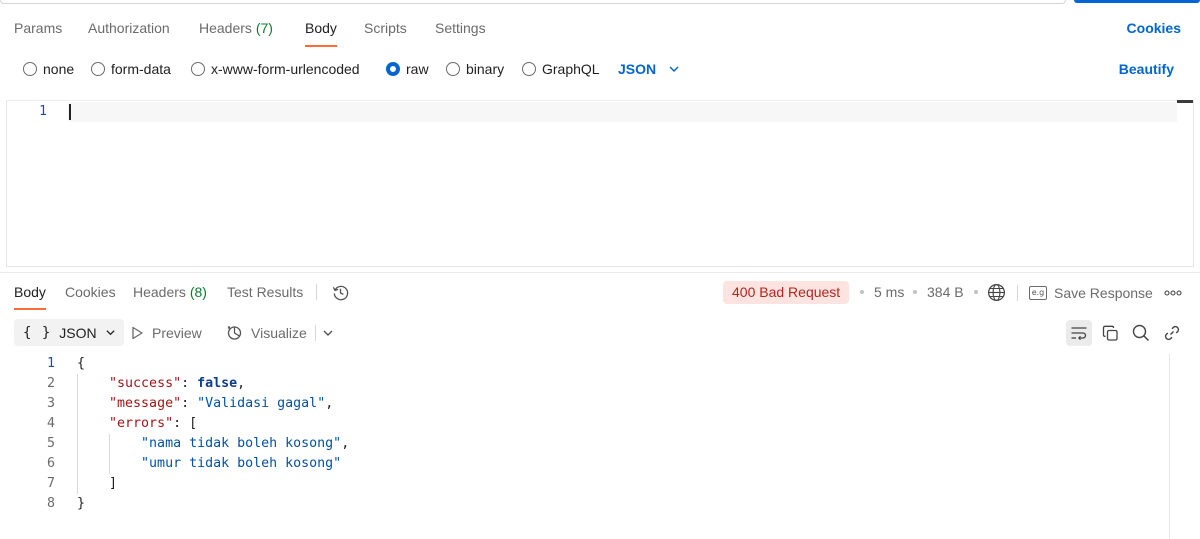  What do you see at coordinates (996, 292) in the screenshot?
I see `globe-icon` at bounding box center [996, 292].